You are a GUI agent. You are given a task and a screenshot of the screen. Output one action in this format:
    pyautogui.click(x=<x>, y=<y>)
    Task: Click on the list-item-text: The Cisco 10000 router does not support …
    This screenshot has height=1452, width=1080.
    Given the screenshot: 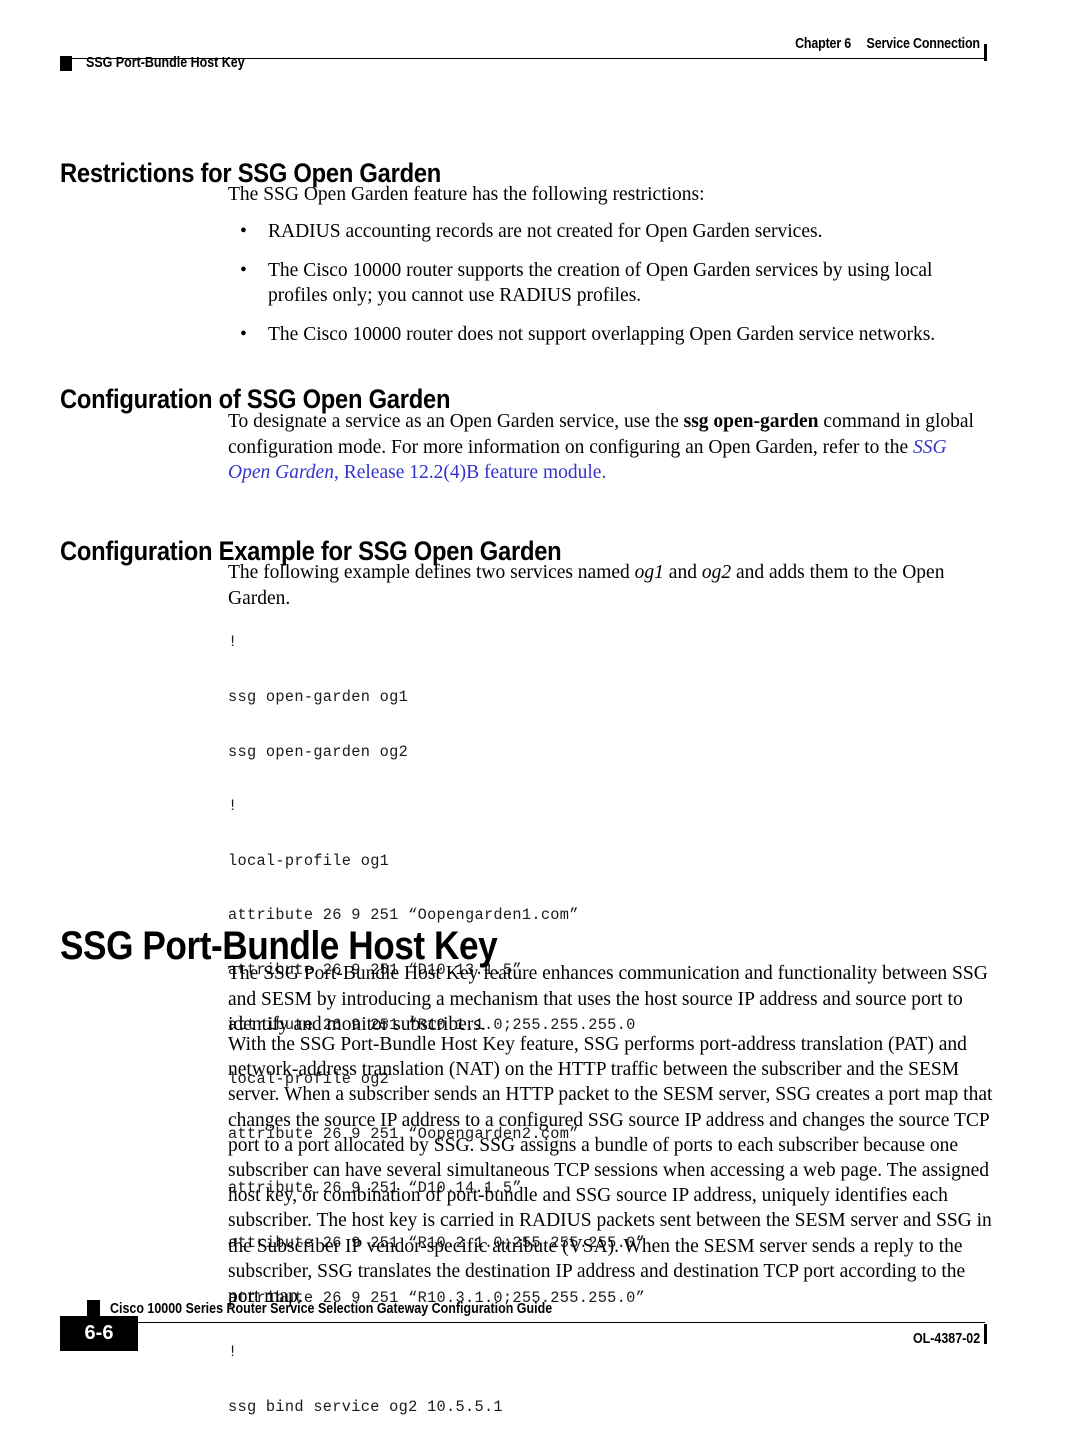 What is the action you would take?
    pyautogui.click(x=602, y=334)
    